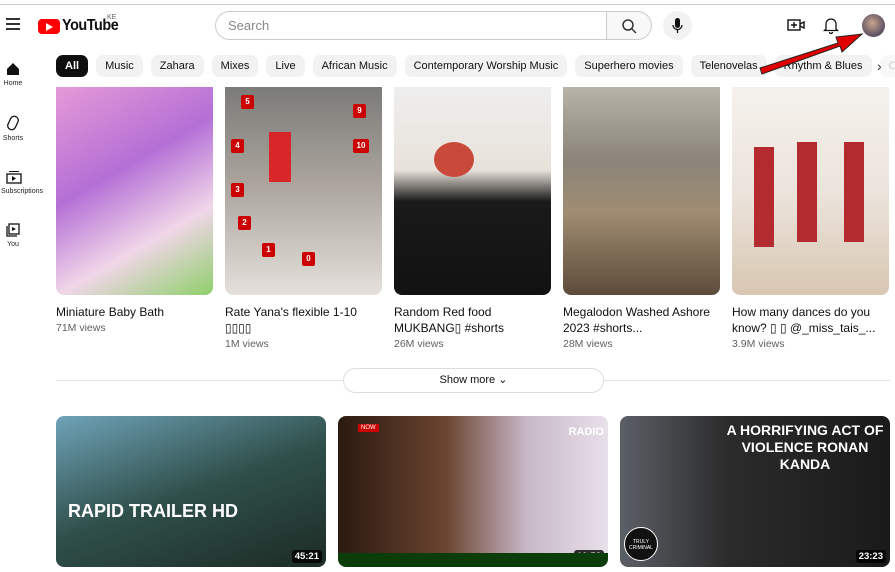  What do you see at coordinates (13, 123) in the screenshot?
I see `shorts-icon` at bounding box center [13, 123].